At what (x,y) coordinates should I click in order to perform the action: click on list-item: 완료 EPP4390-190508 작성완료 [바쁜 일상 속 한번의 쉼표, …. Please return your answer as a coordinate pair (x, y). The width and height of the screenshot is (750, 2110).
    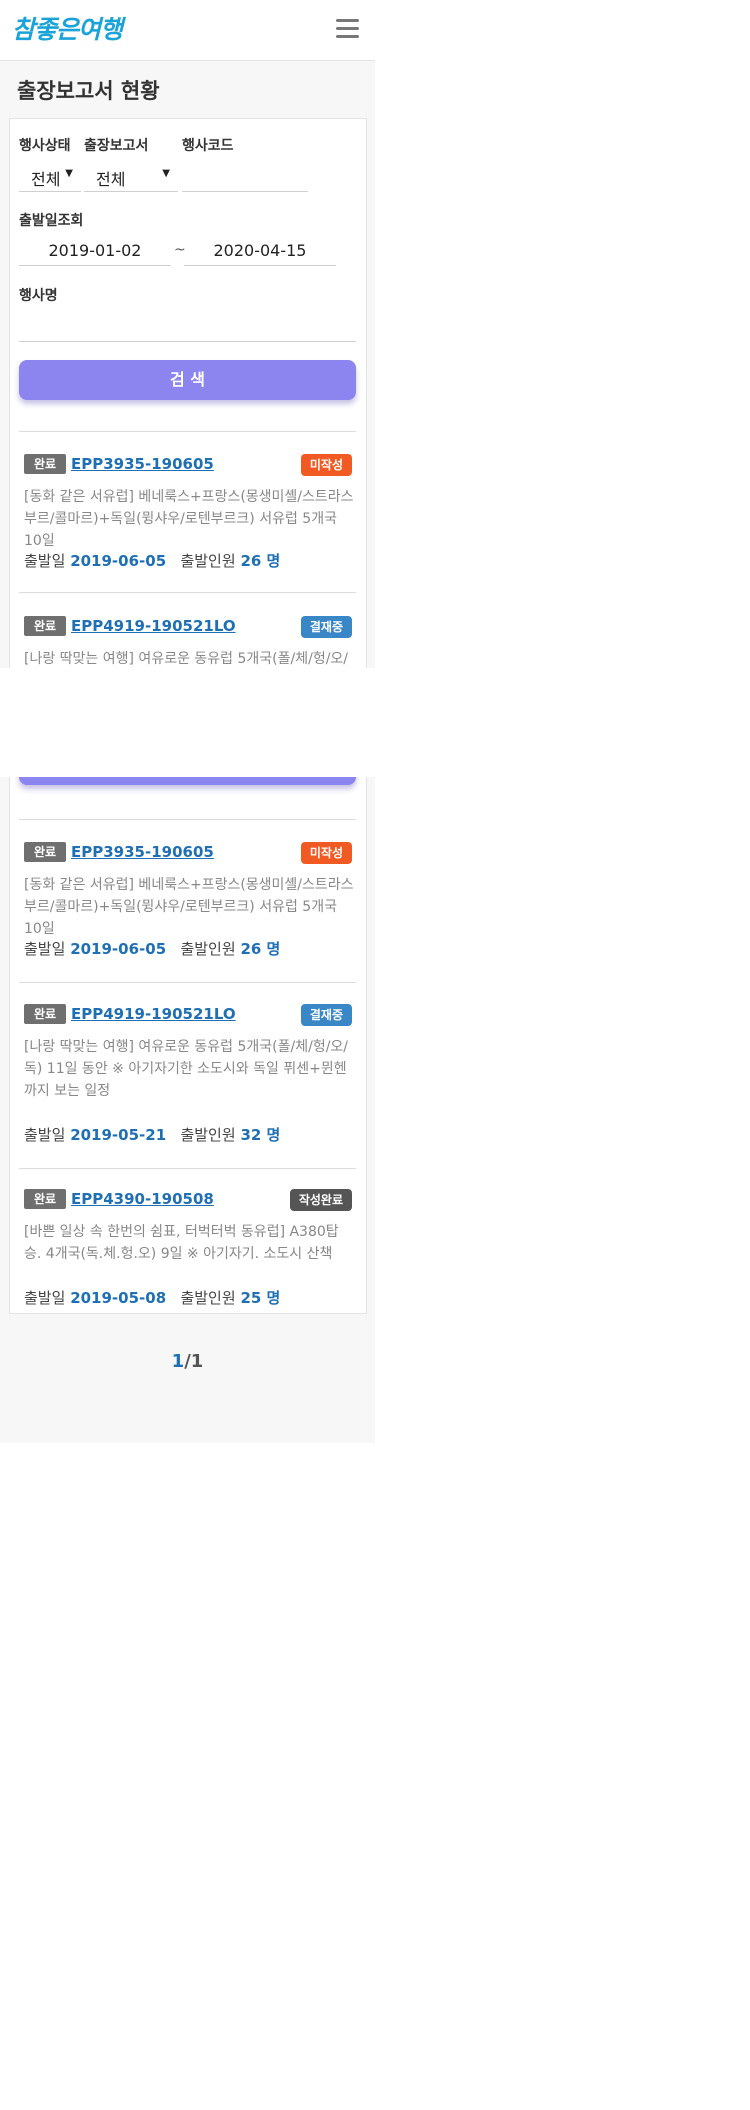
    Looking at the image, I should click on (187, 1254).